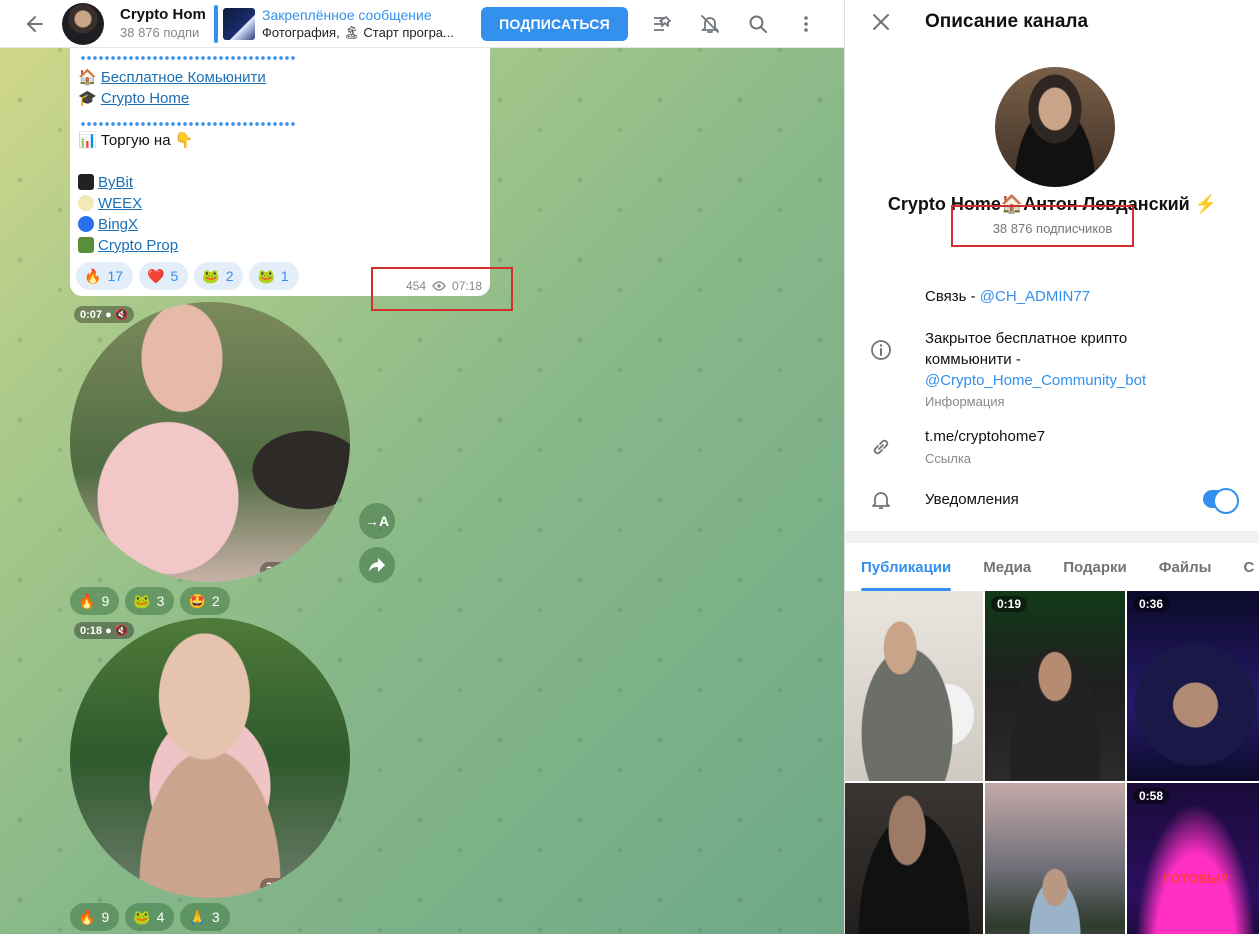 The image size is (1259, 934). I want to click on media-tabs: Публикации Медиа Подарки Файлы С, so click(1052, 567).